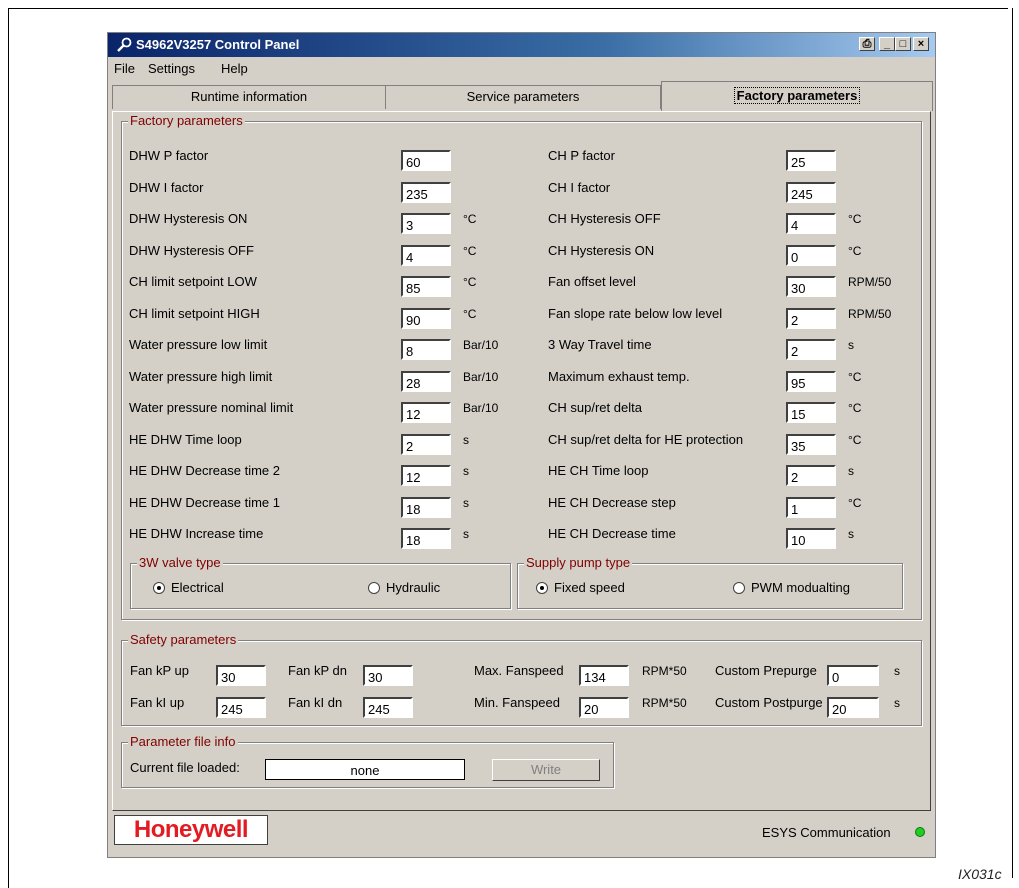 The width and height of the screenshot is (1019, 888). I want to click on left-param-label: Water pressure low limit, so click(198, 344).